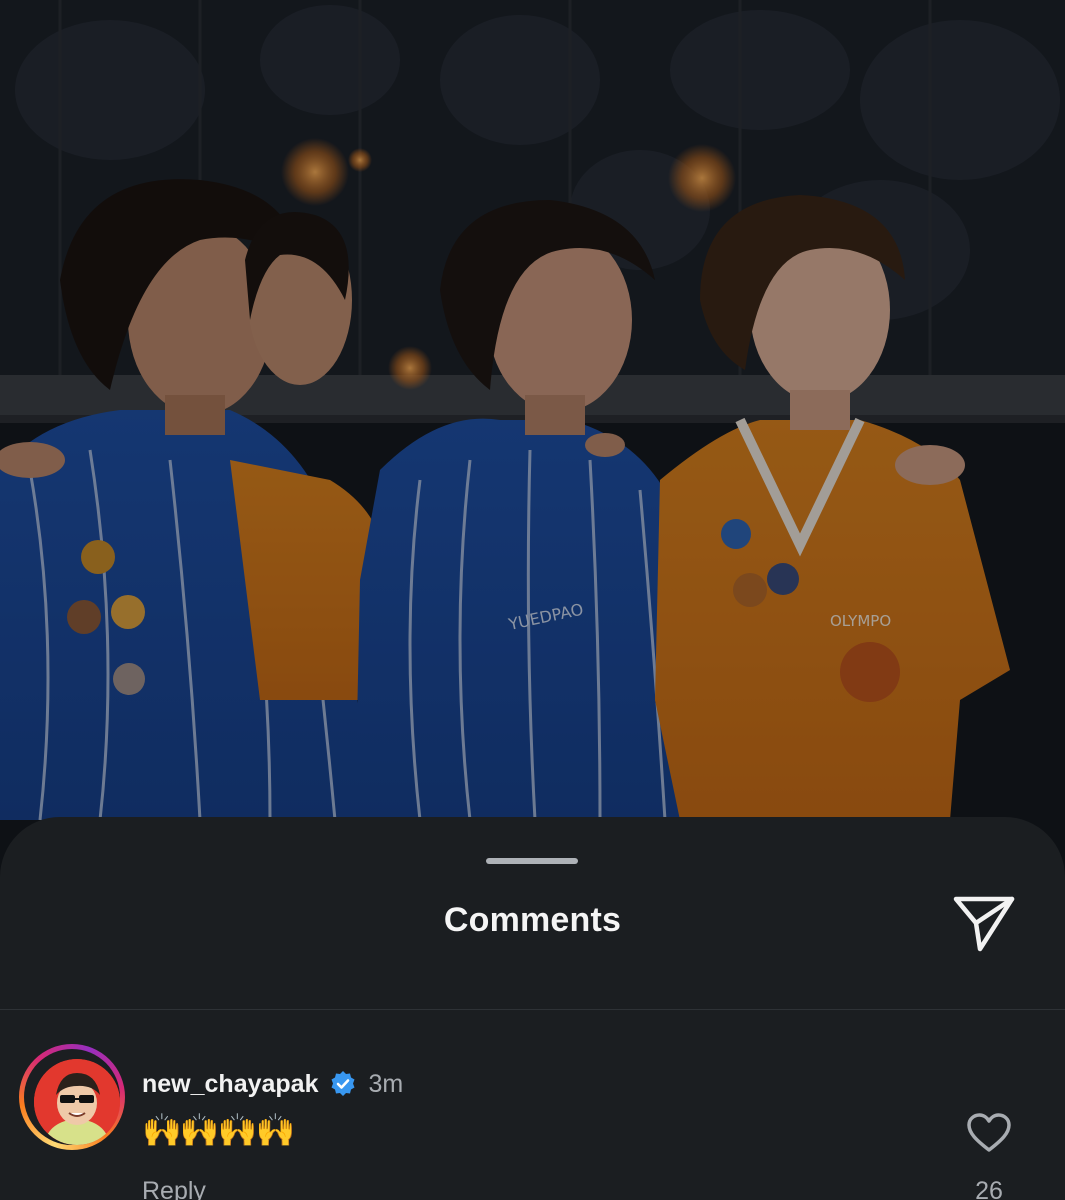  Describe the element at coordinates (989, 1188) in the screenshot. I see `like-count: 26` at that location.